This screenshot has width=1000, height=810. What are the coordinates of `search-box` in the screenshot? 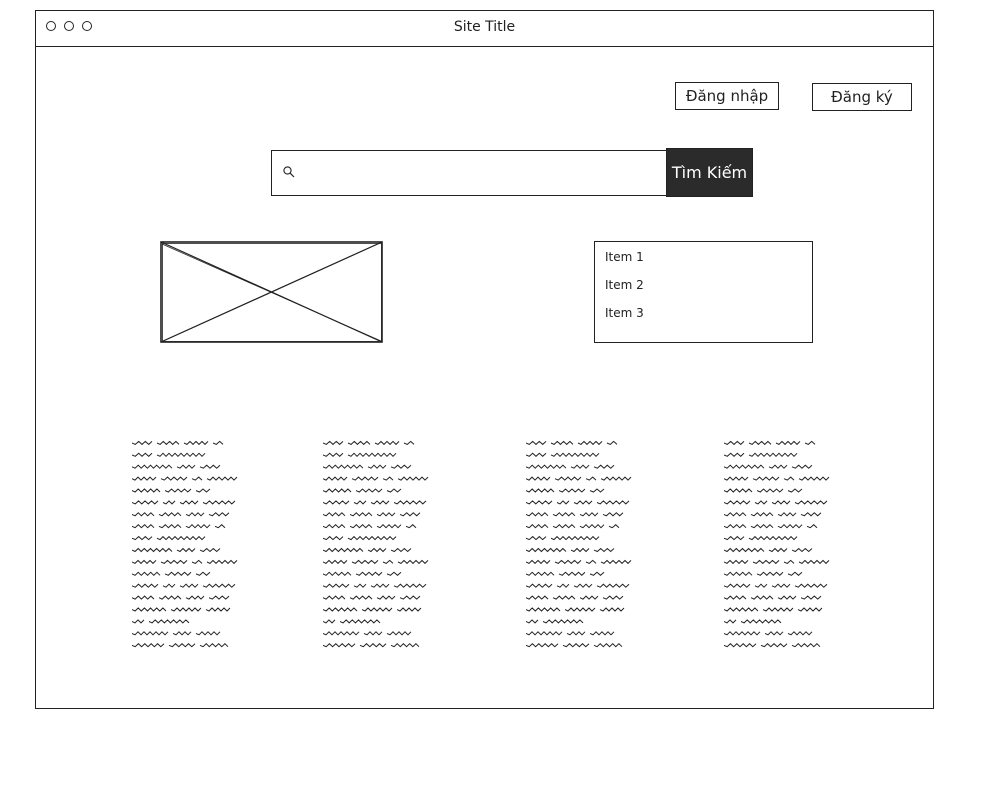 It's located at (469, 173).